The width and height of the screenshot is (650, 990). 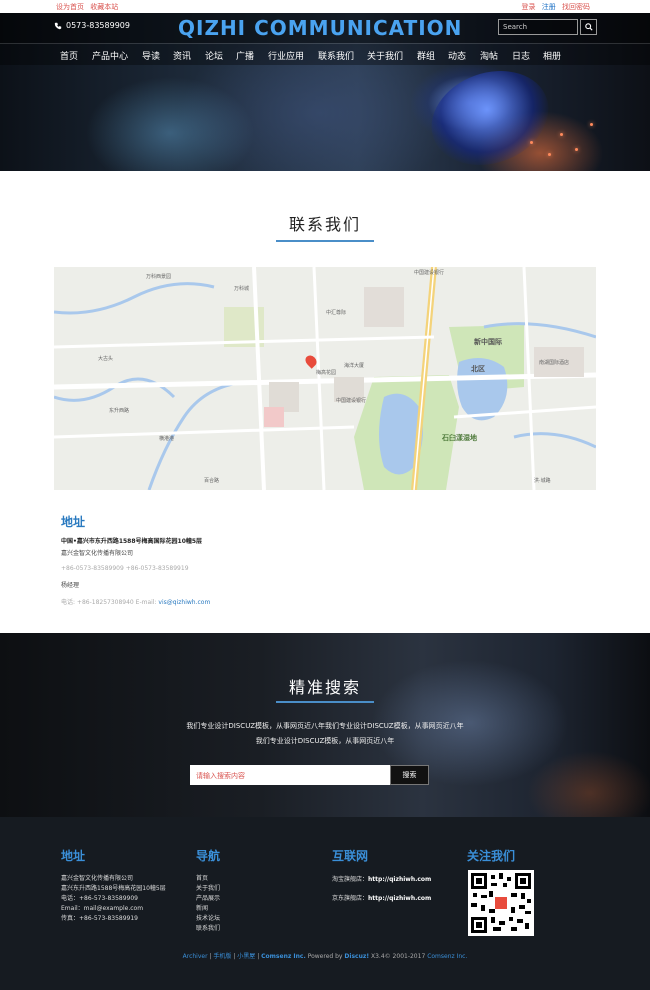 What do you see at coordinates (409, 775) in the screenshot?
I see `search-band-button: 搜索` at bounding box center [409, 775].